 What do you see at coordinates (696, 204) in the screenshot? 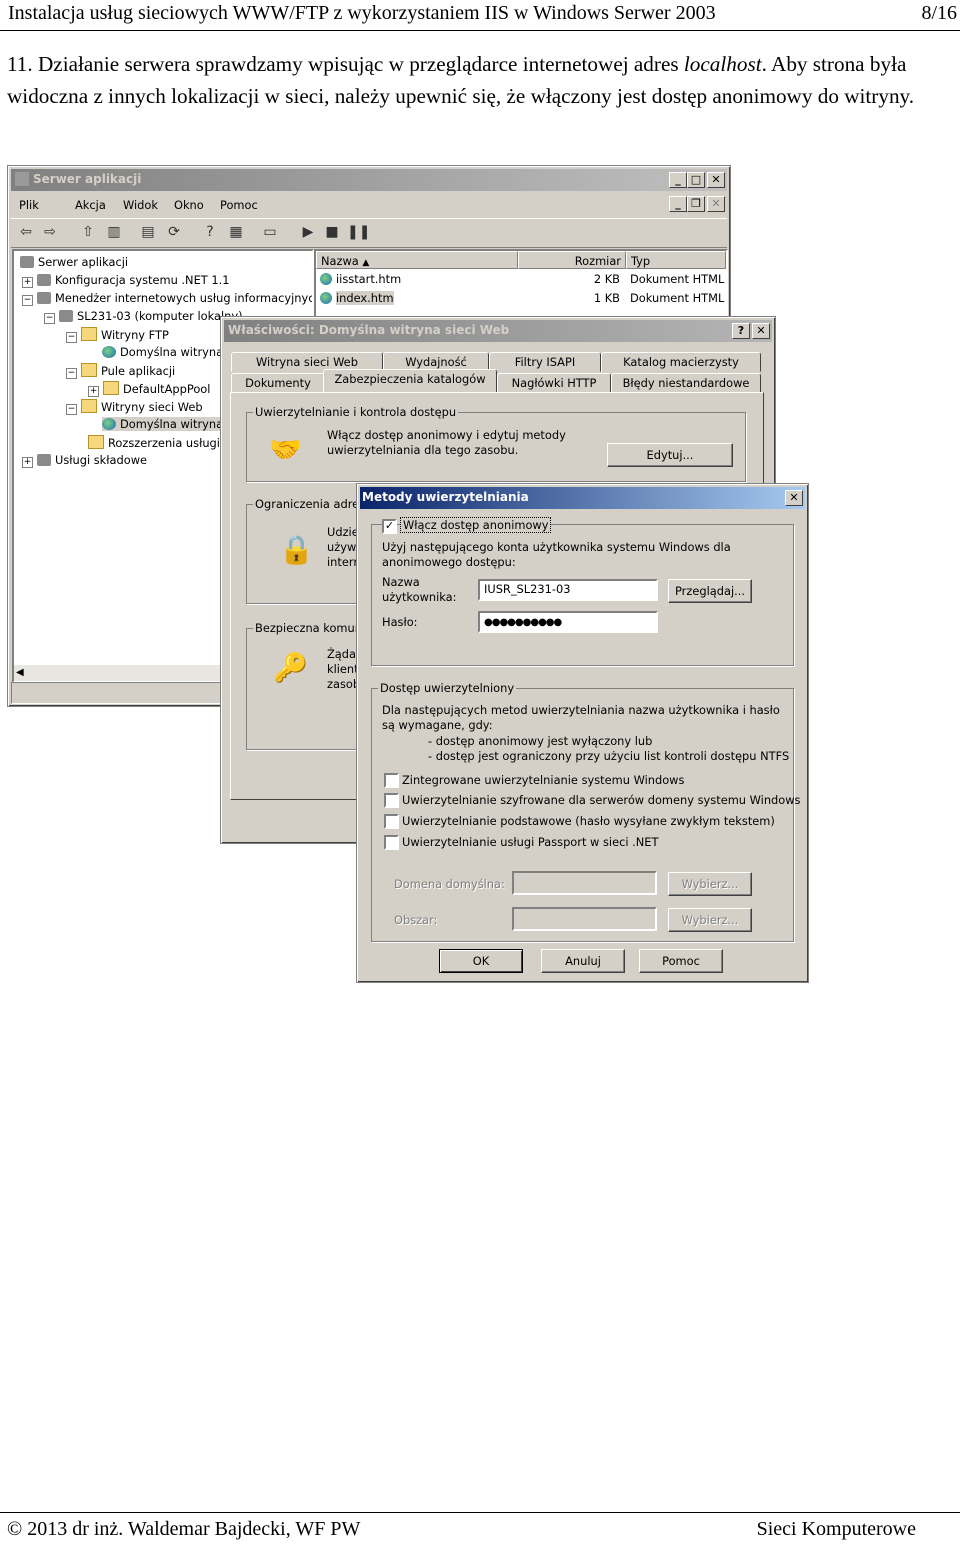
I see `child-restore-icon: ❐` at bounding box center [696, 204].